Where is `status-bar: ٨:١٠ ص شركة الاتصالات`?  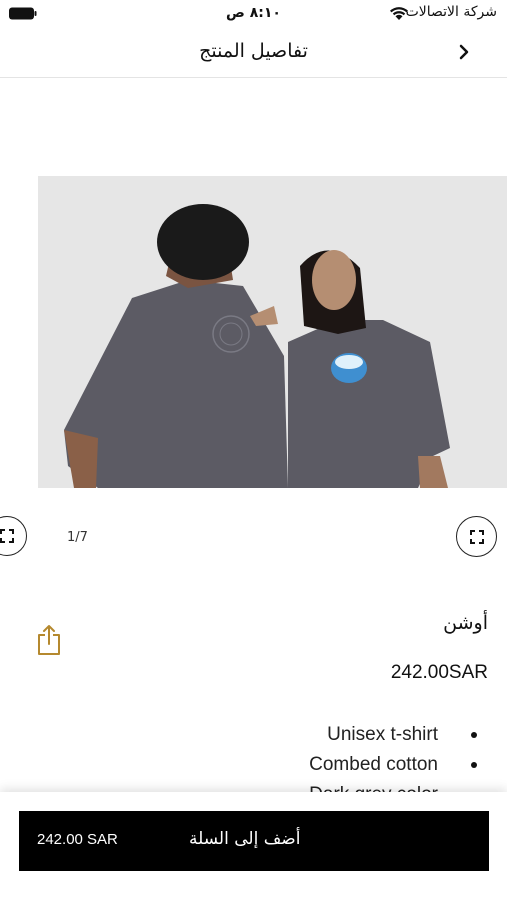
status-bar: ٨:١٠ ص شركة الاتصالات is located at coordinates (253, 14).